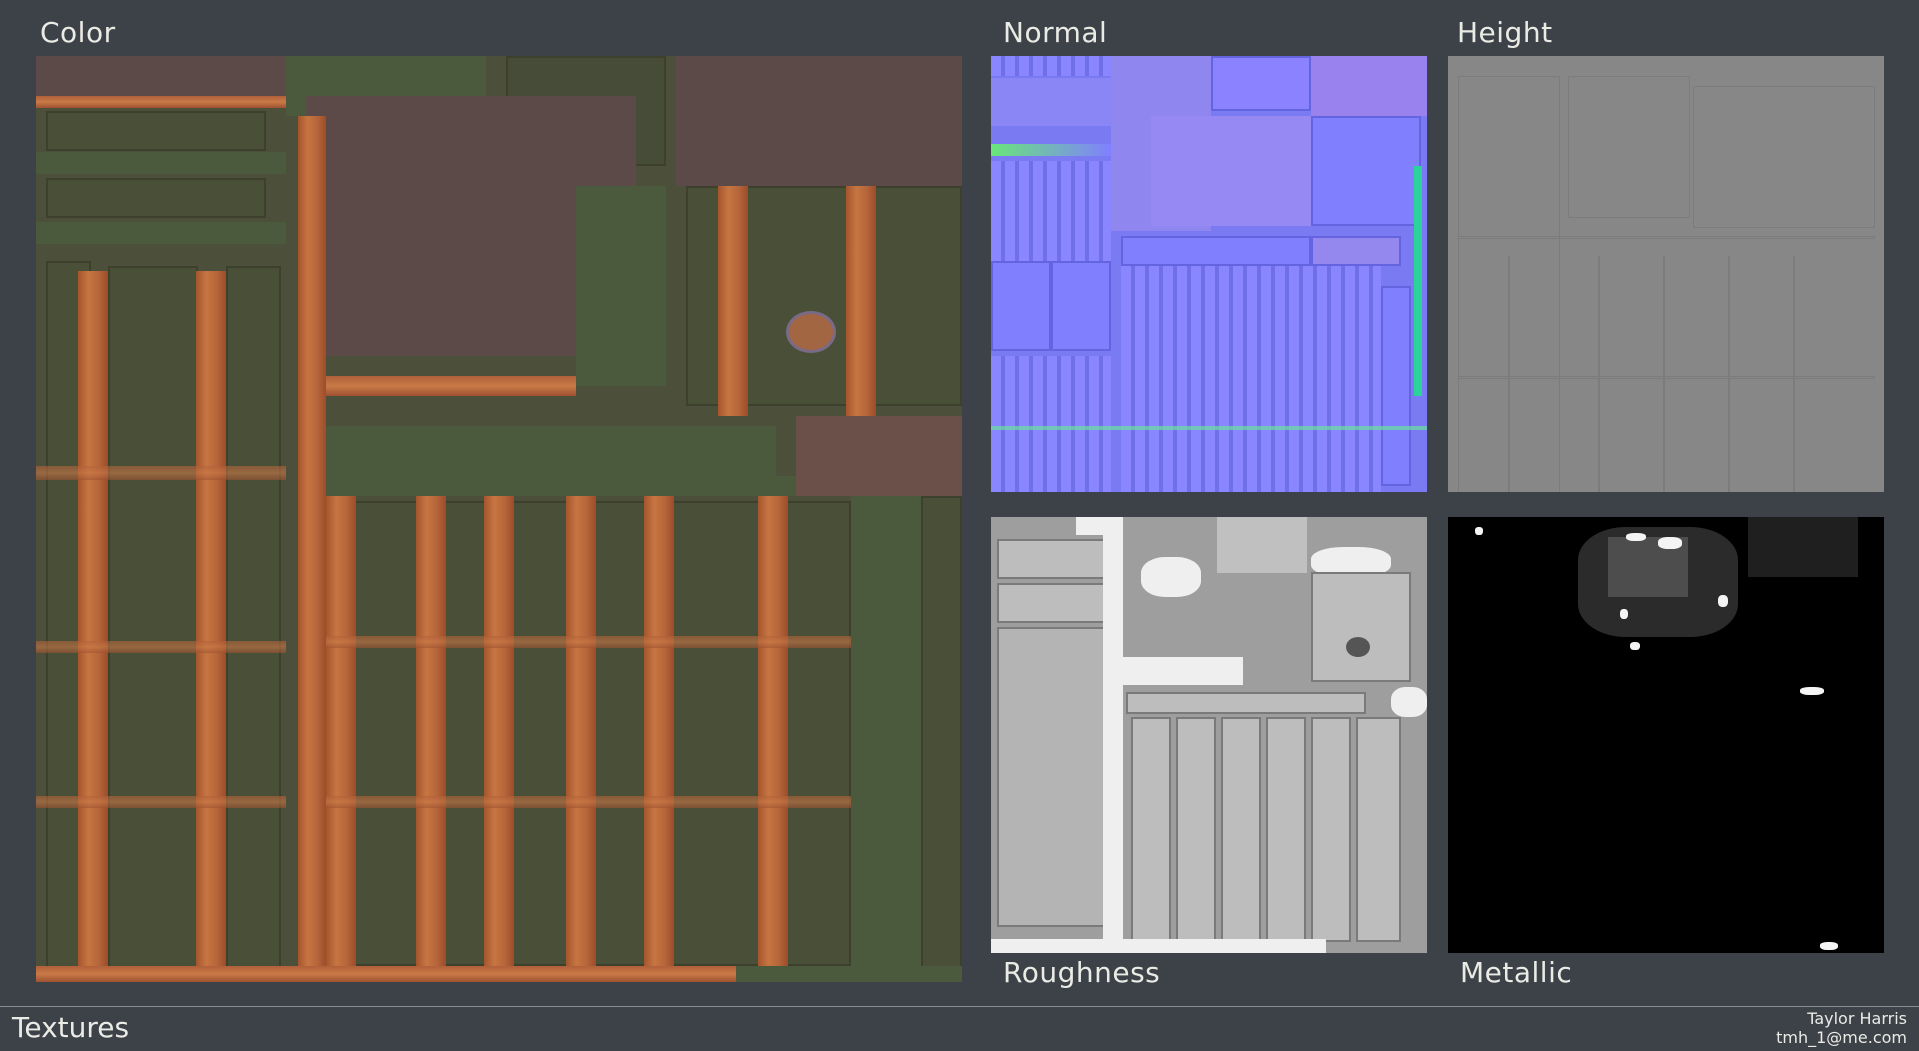 The image size is (1919, 1051). What do you see at coordinates (1666, 735) in the screenshot?
I see `metallic-texture-image` at bounding box center [1666, 735].